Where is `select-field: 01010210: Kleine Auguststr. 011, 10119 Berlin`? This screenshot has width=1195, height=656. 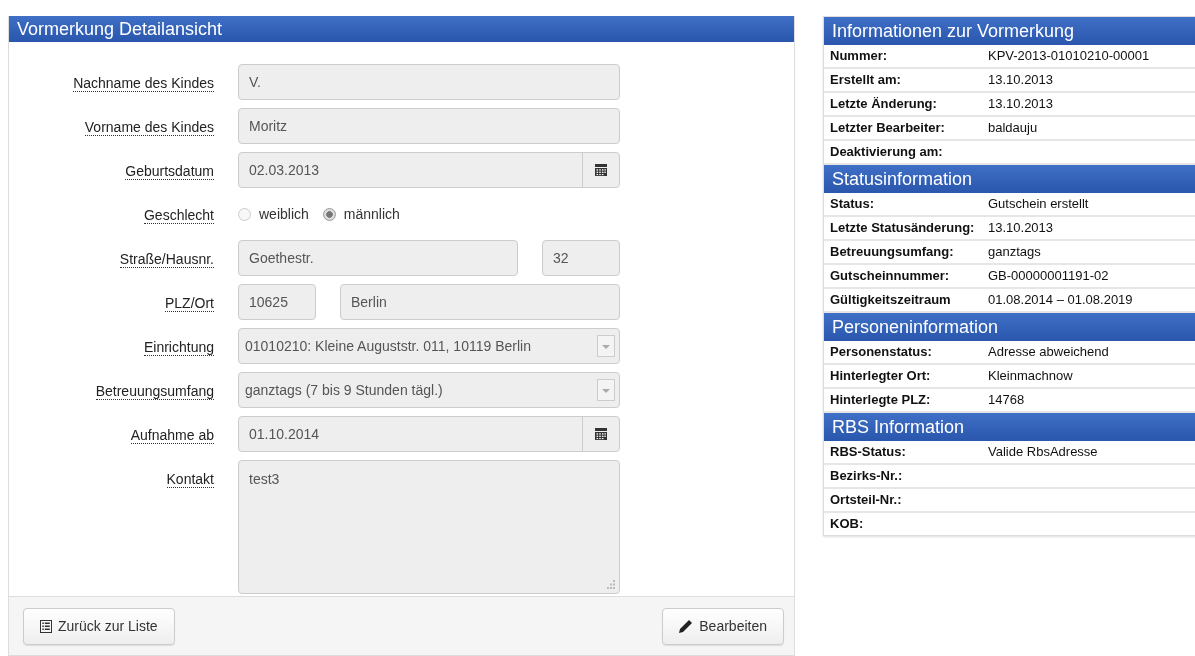 select-field: 01010210: Kleine Auguststr. 011, 10119 Berlin is located at coordinates (429, 346).